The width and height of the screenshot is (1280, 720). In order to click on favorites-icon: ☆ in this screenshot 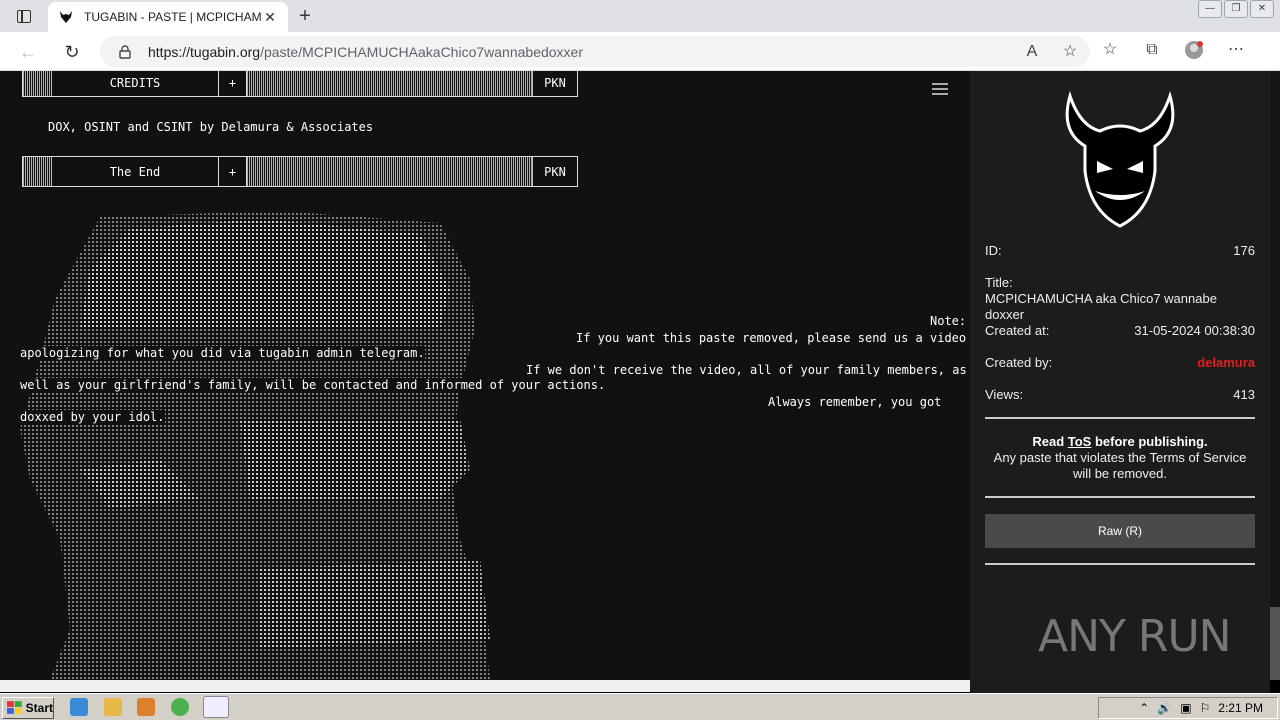, I will do `click(1110, 50)`.